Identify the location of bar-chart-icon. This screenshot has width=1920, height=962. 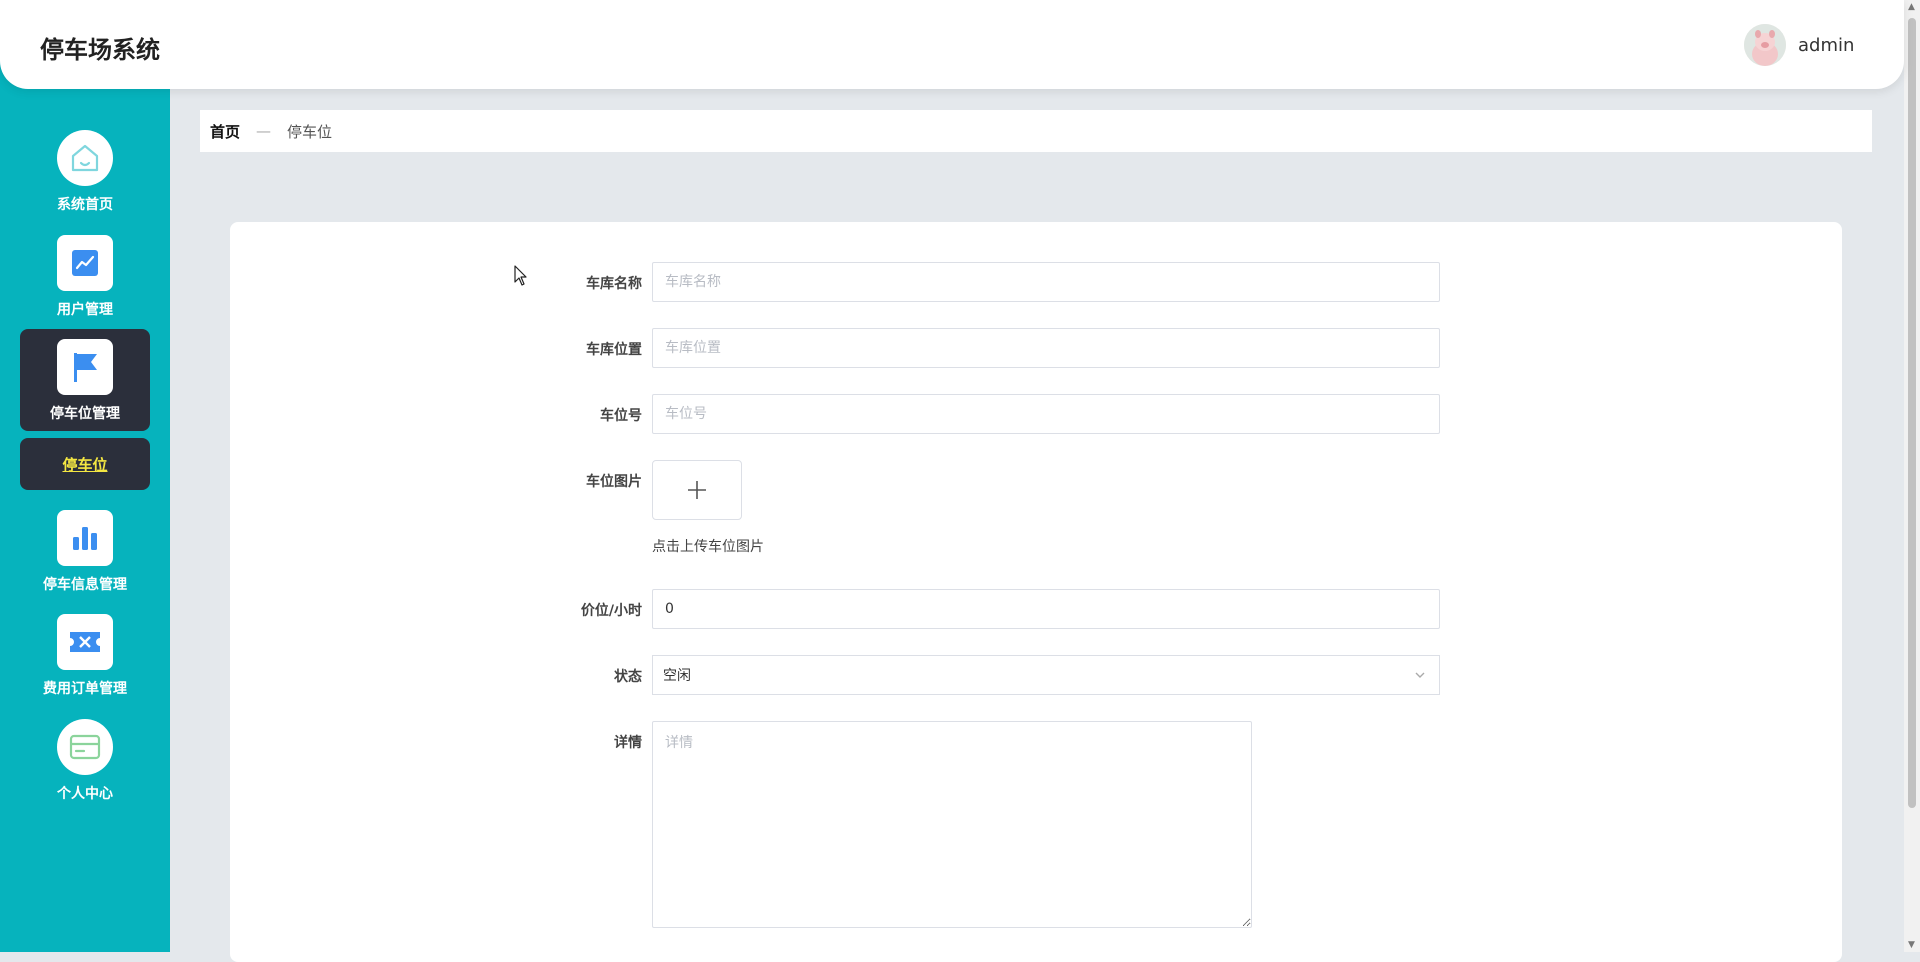
(85, 538).